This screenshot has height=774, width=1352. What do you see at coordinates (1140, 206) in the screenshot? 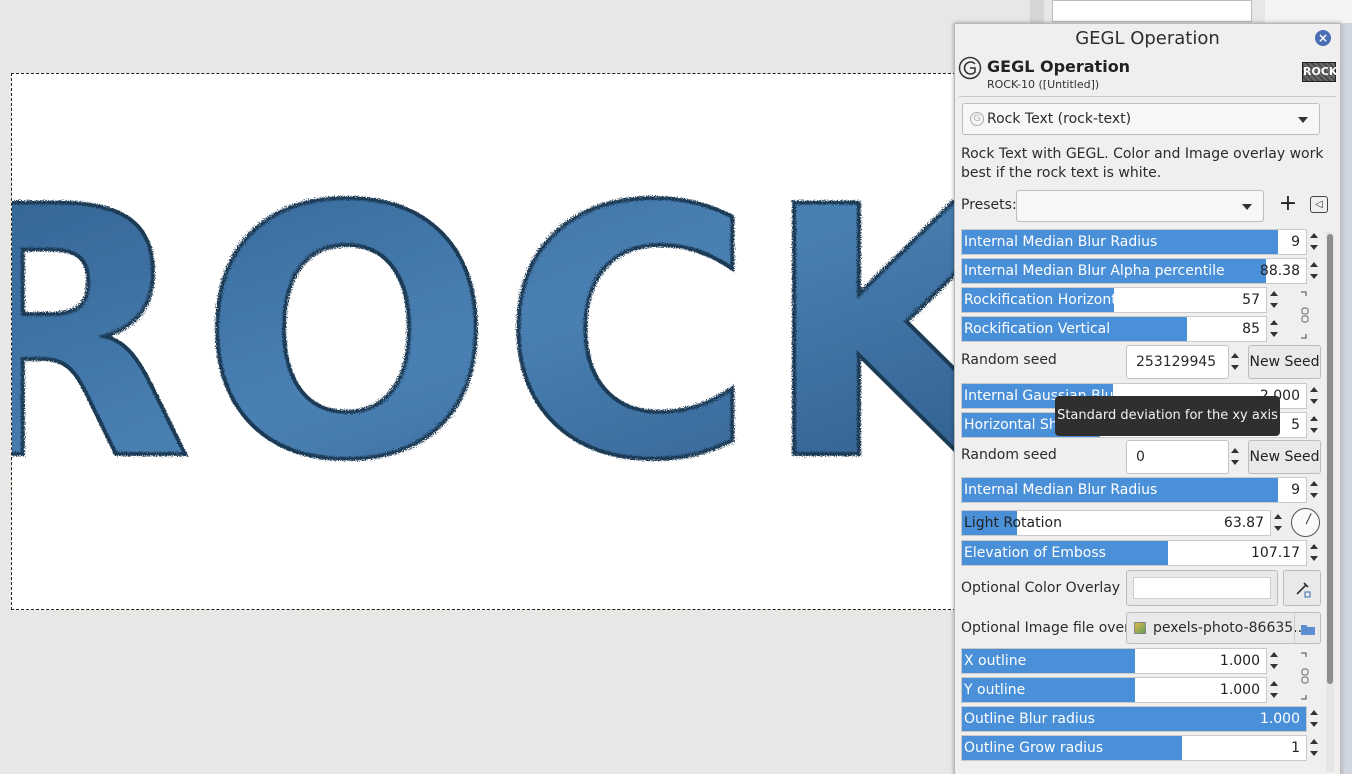
I see `presets-select` at bounding box center [1140, 206].